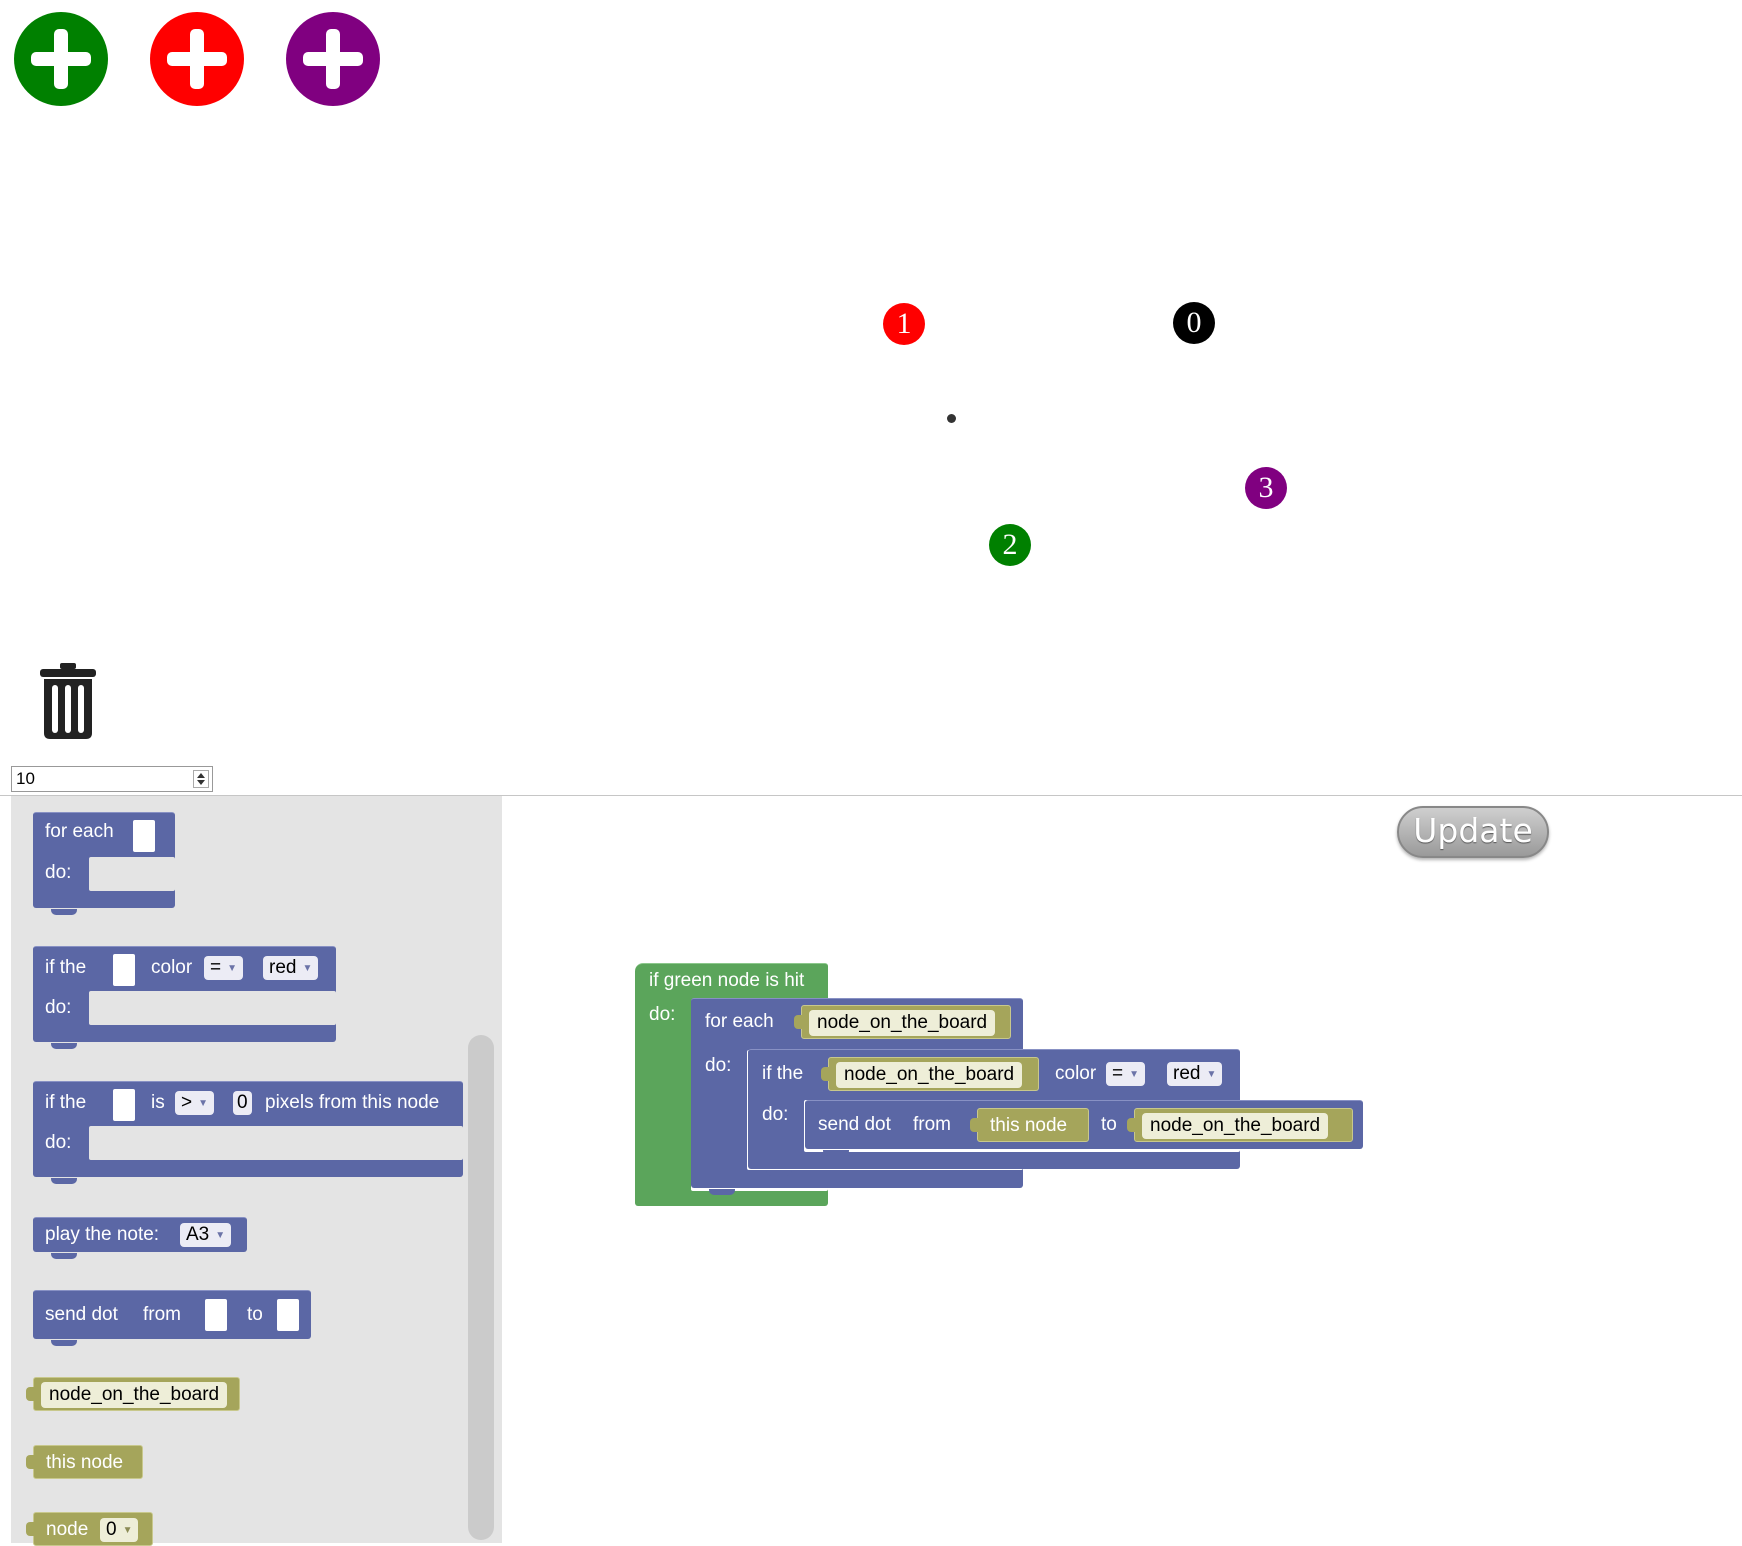 The width and height of the screenshot is (1742, 1546). I want to click on add-green-node-button, so click(61, 59).